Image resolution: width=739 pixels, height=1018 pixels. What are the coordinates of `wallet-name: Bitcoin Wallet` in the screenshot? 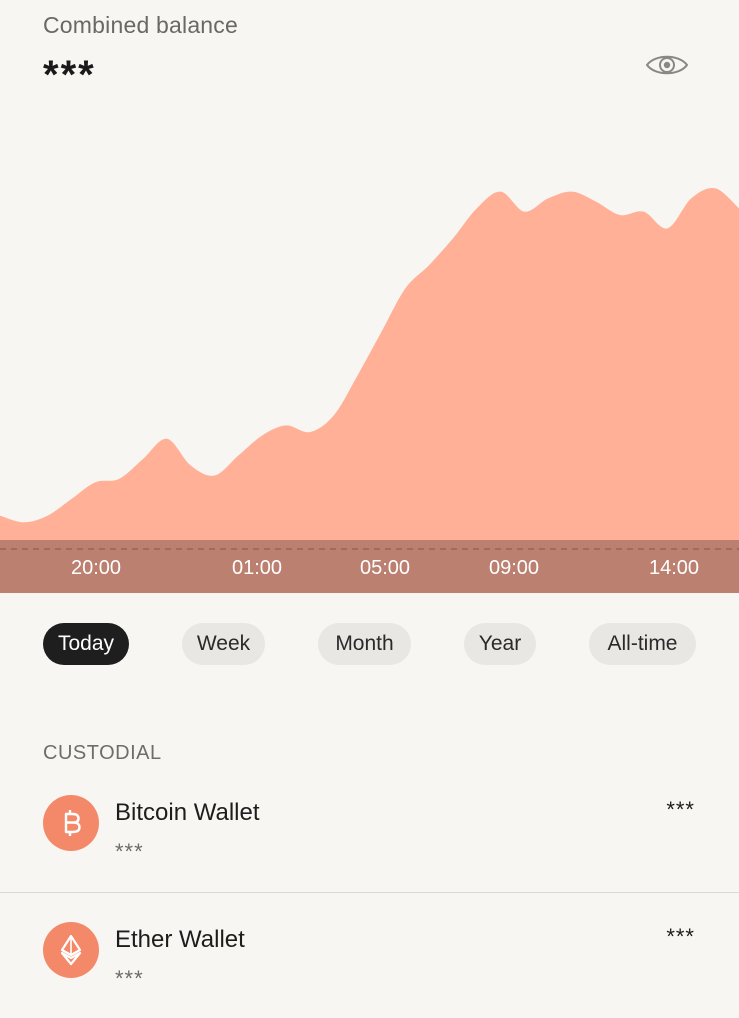 It's located at (187, 812).